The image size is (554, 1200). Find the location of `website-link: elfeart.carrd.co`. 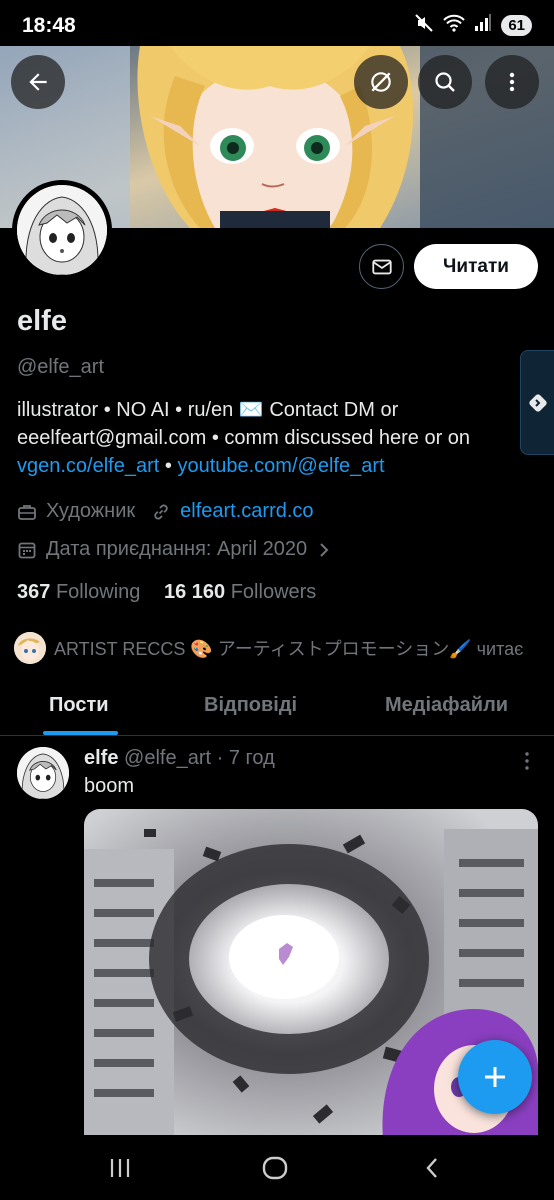

website-link: elfeart.carrd.co is located at coordinates (246, 511).